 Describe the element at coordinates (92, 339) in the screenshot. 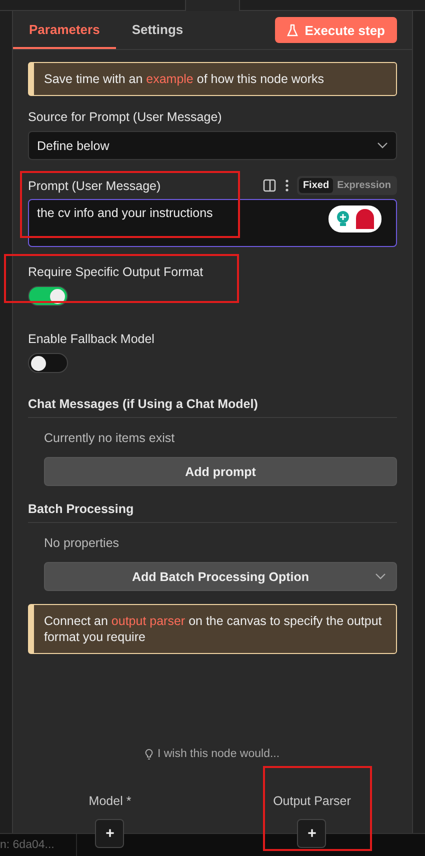

I see `toggle-label: Enable Fallback Model` at that location.